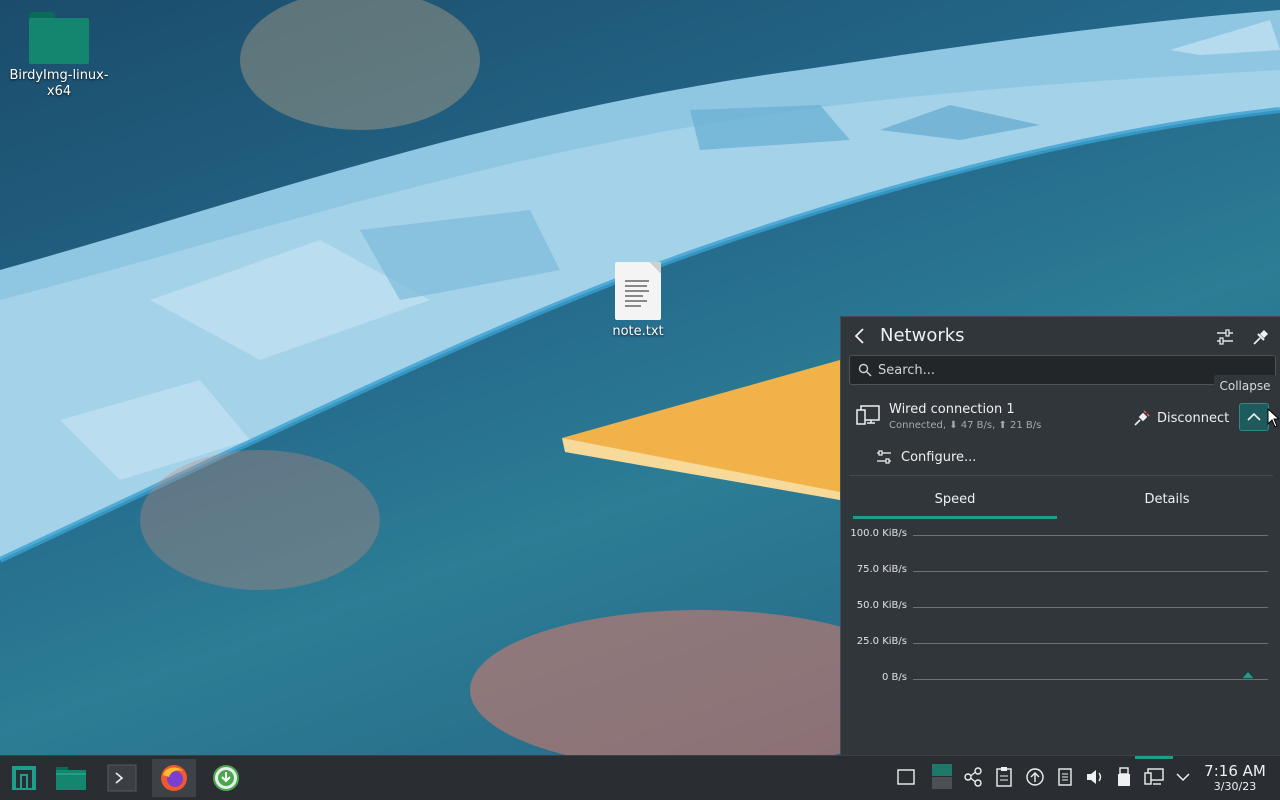 The width and height of the screenshot is (1280, 800). I want to click on folder-icon, so click(59, 38).